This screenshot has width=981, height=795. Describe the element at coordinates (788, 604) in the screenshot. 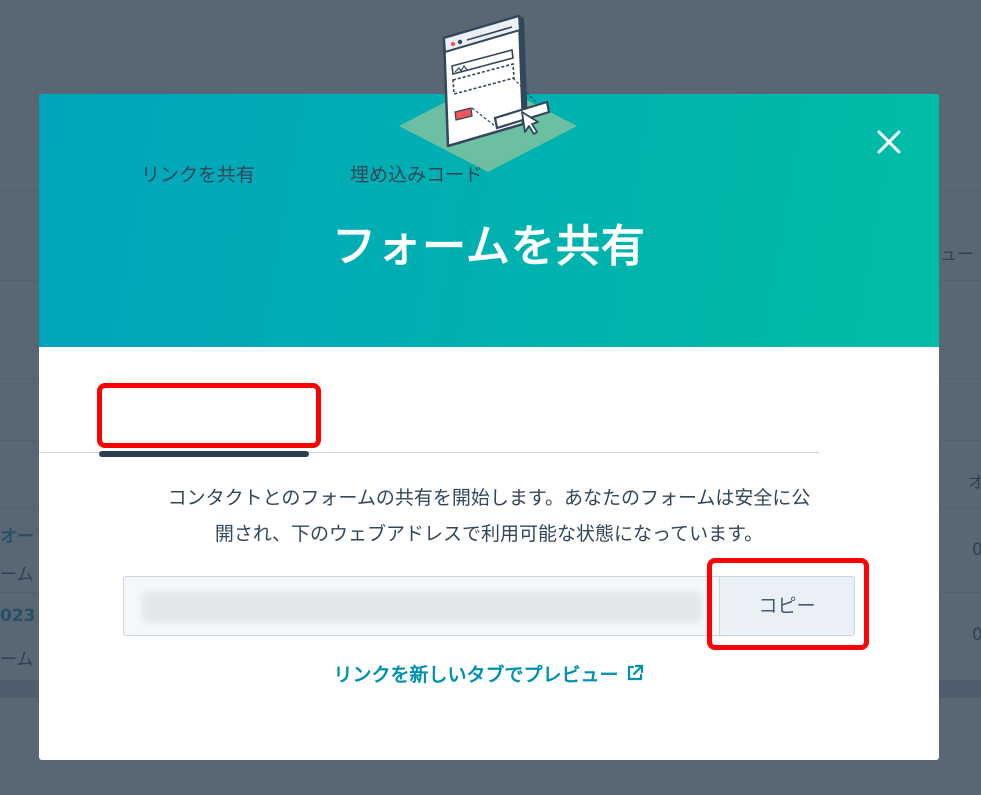

I see `highlight-box-copy-button` at that location.